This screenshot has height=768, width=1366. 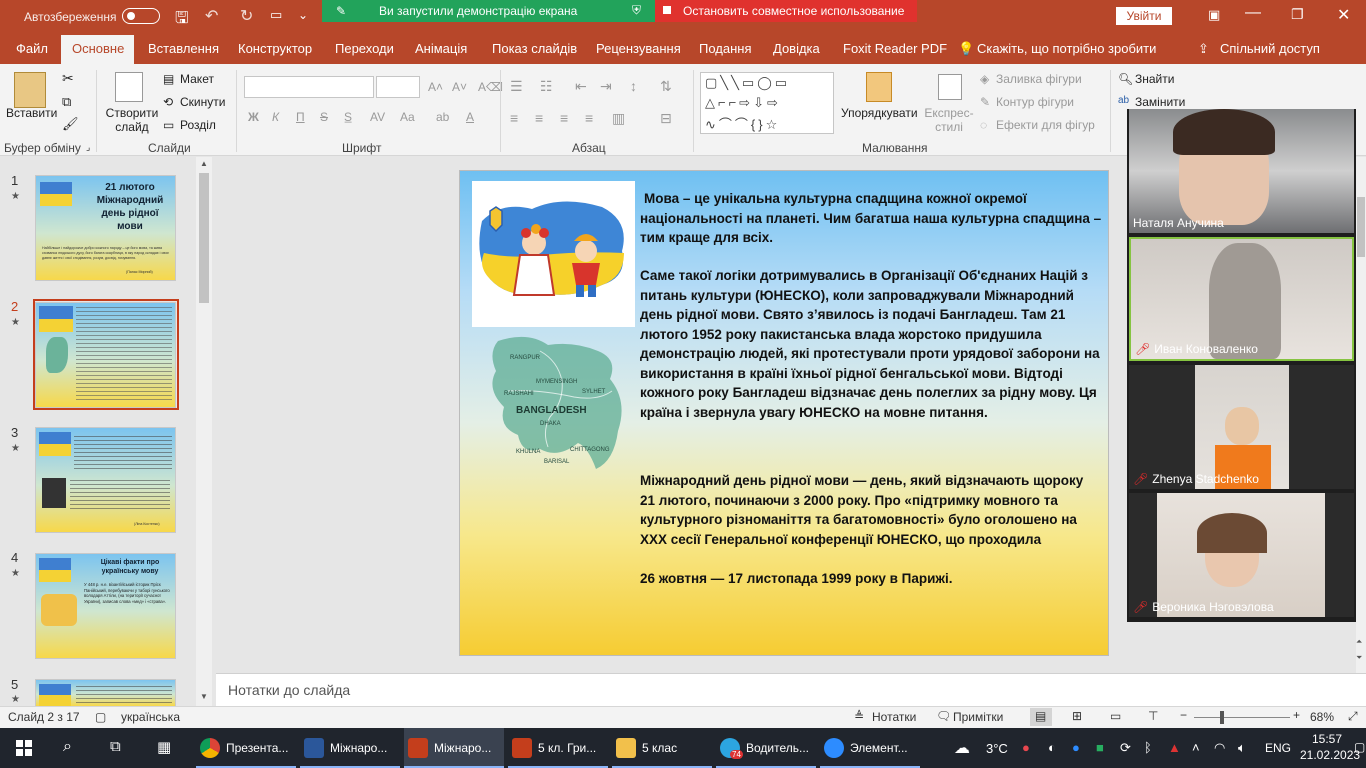 I want to click on share-button: Спільний доступ, so click(x=1270, y=48).